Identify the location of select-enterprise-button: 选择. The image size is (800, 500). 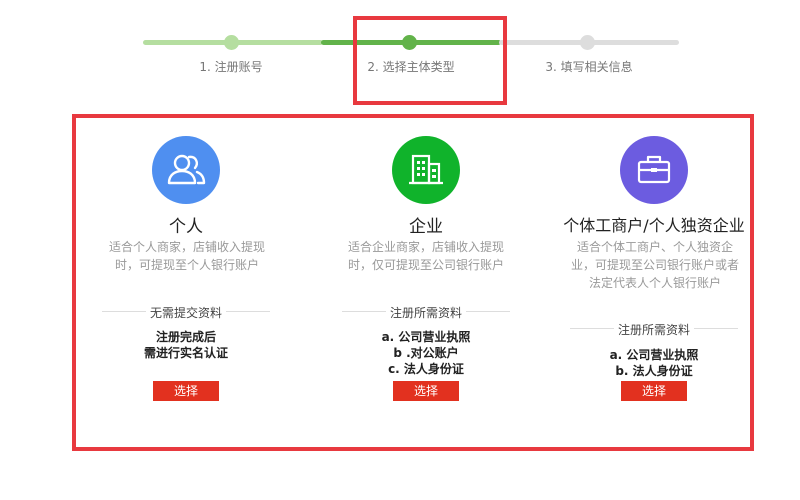
(426, 391).